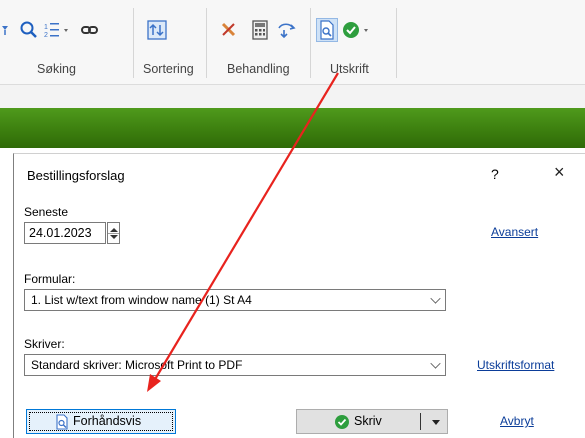 This screenshot has height=438, width=585. What do you see at coordinates (107, 421) in the screenshot?
I see `preview-button-label: Forhåndsvis` at bounding box center [107, 421].